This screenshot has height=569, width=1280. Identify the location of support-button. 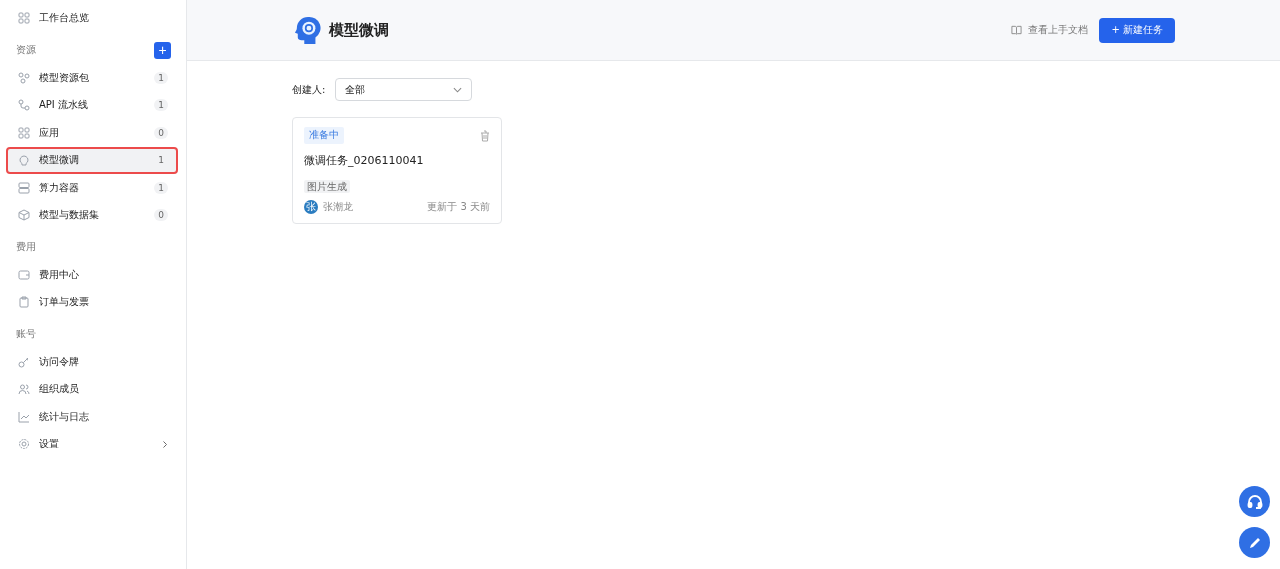
(1254, 501).